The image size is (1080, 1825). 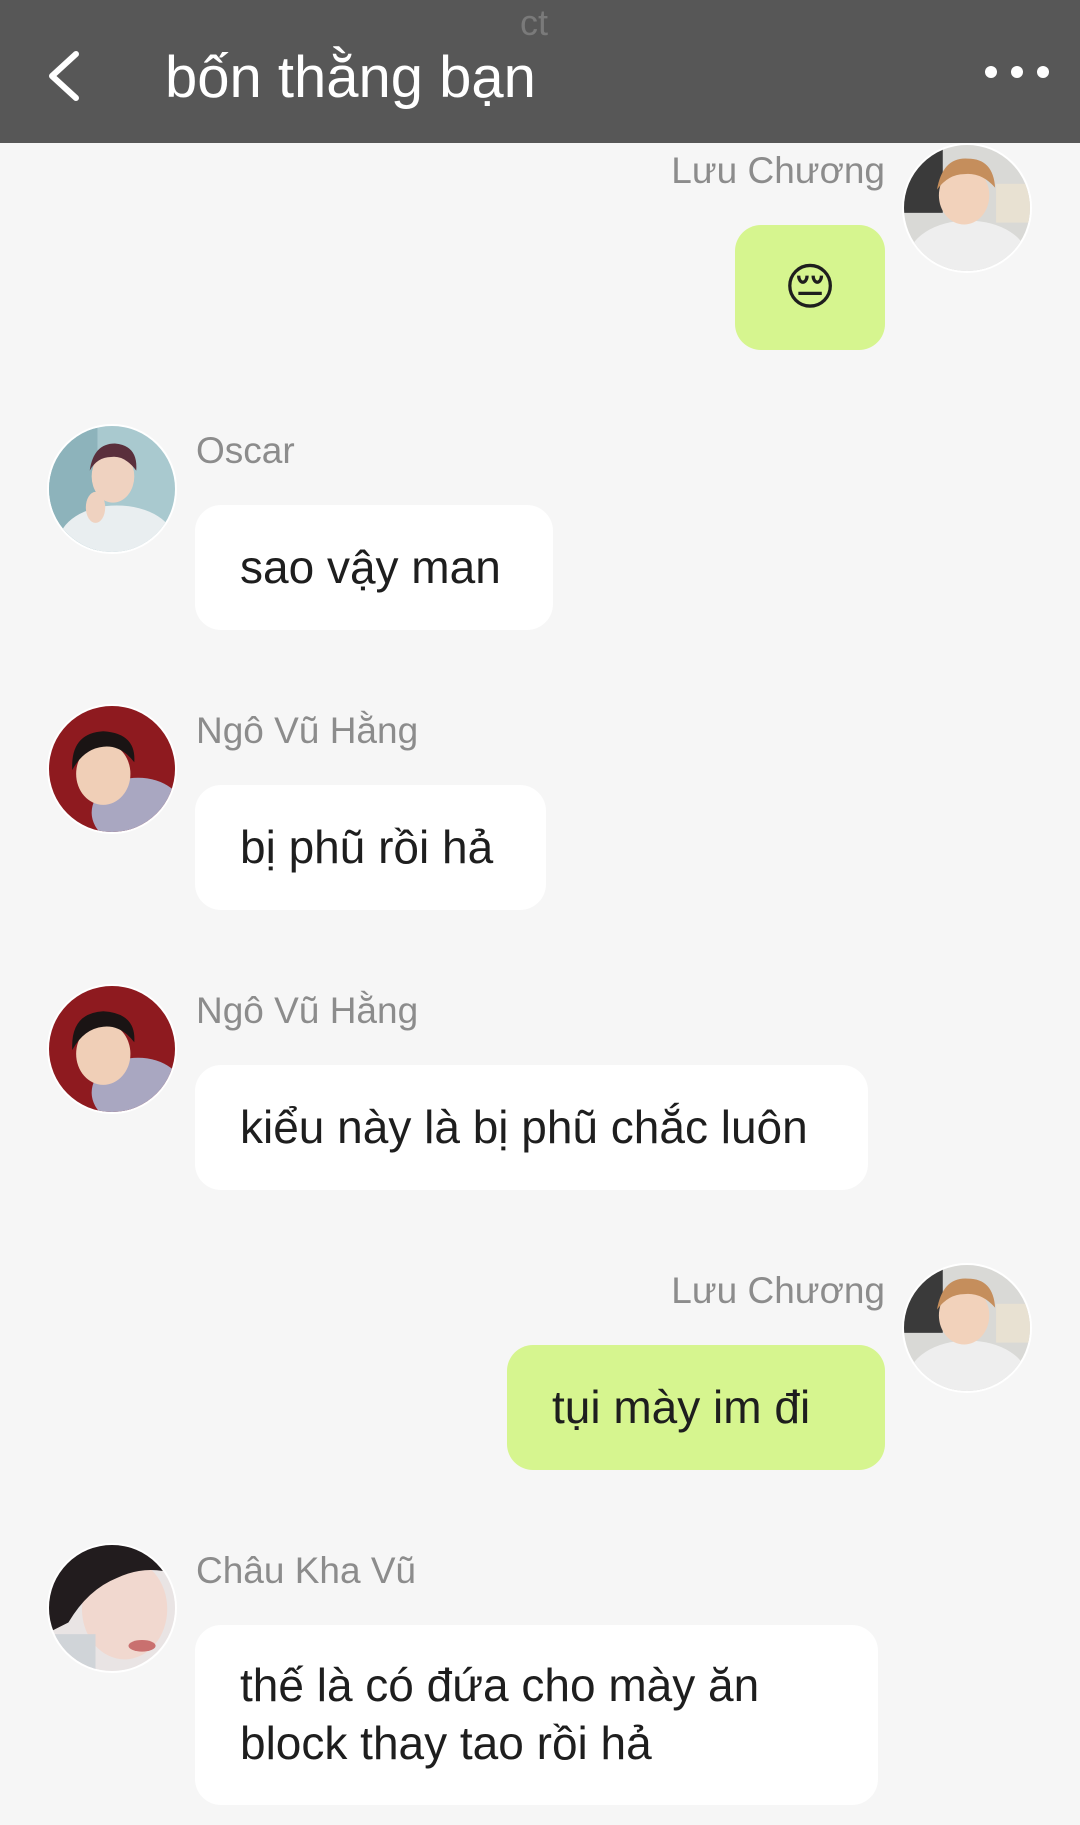 I want to click on message-text: tụi mày im đi, so click(x=681, y=1407).